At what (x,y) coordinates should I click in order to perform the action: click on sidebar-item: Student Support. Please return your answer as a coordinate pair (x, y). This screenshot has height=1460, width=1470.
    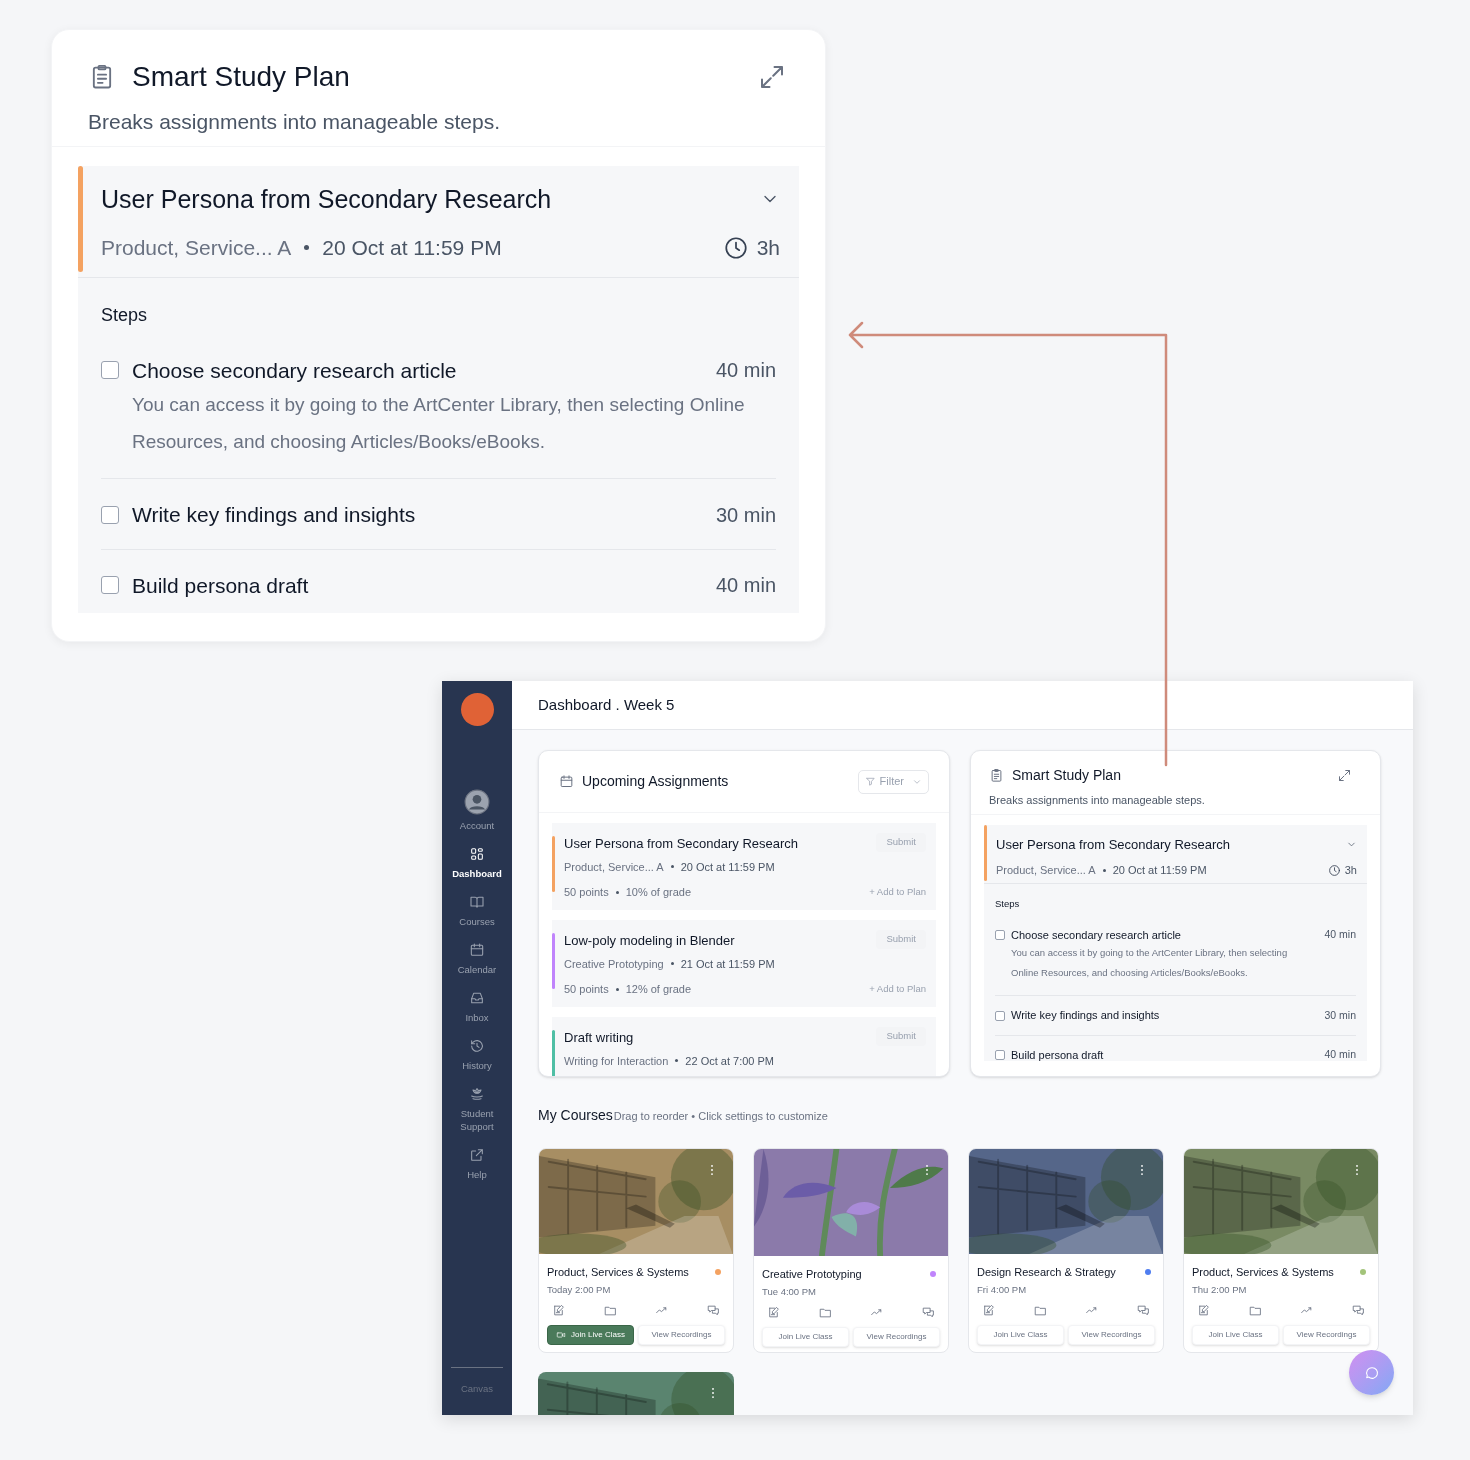
    Looking at the image, I should click on (477, 1109).